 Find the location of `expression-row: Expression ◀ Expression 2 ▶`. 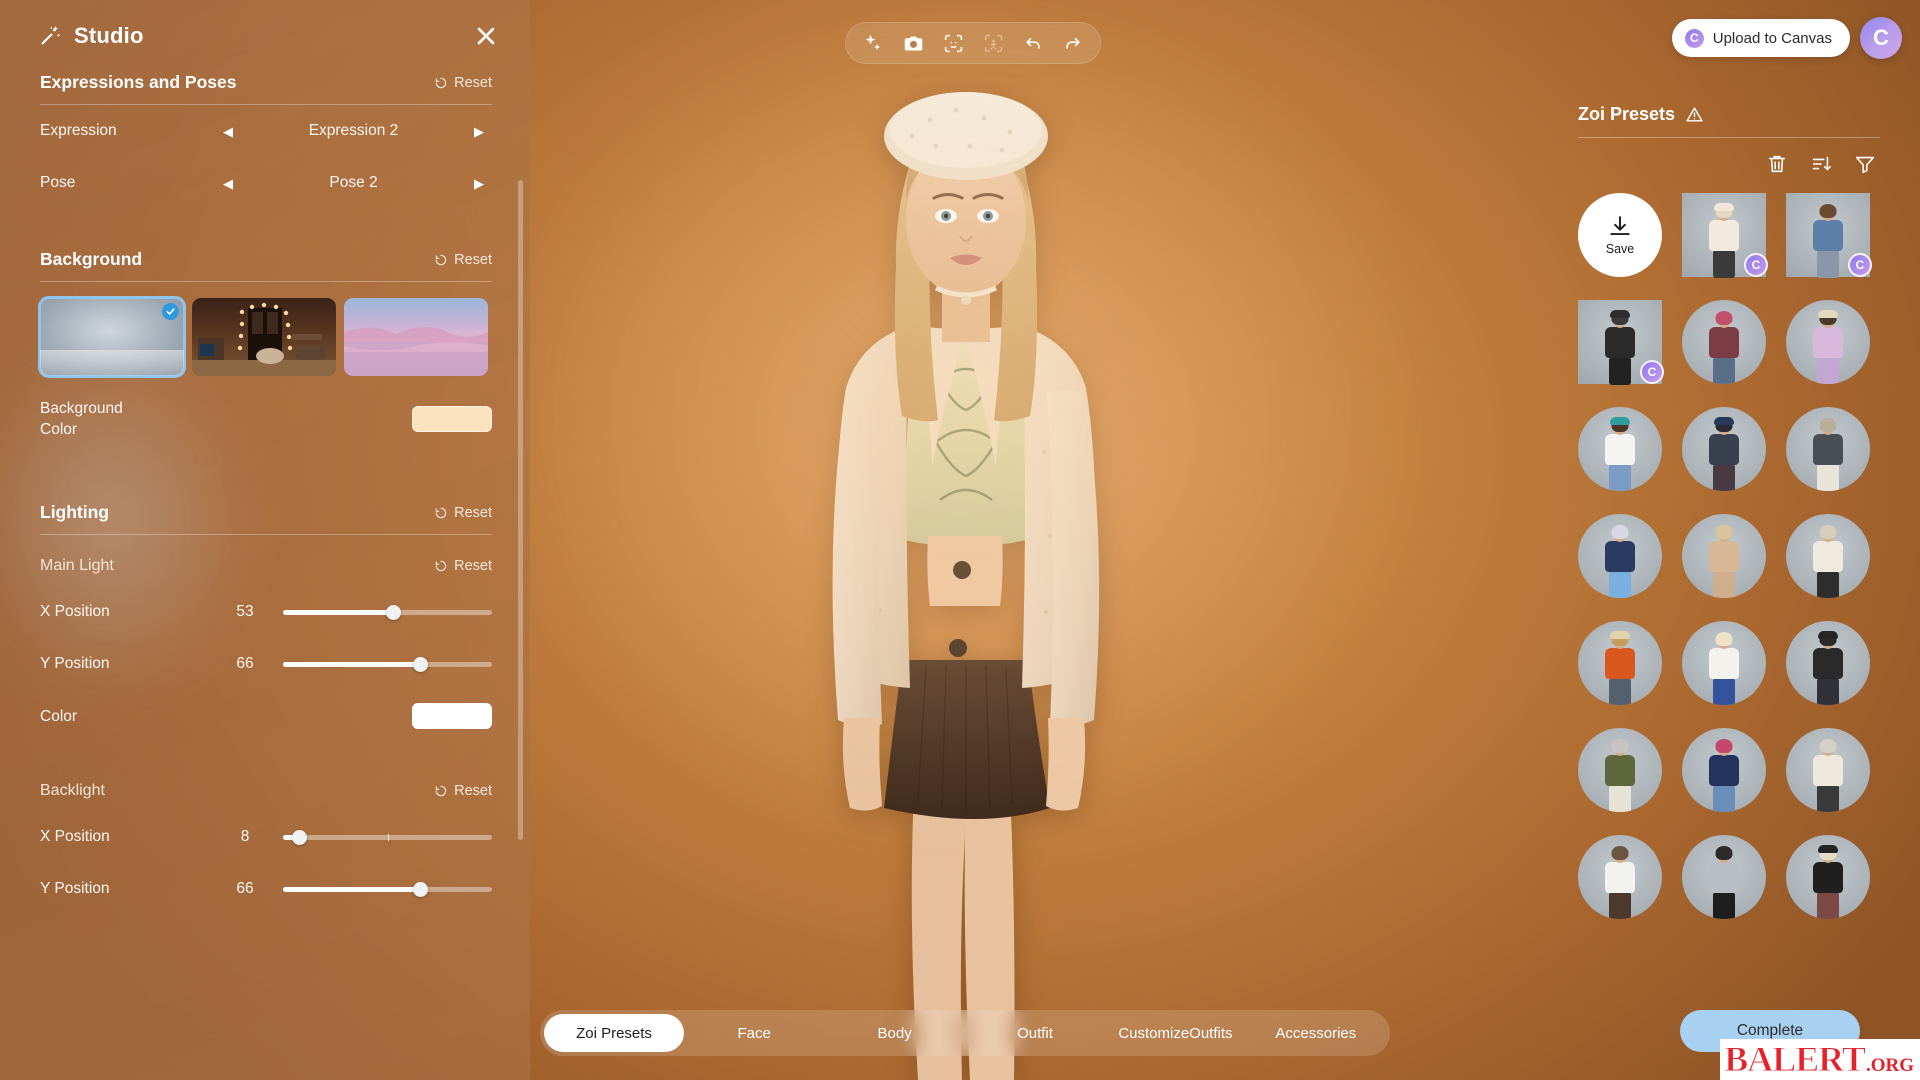

expression-row: Expression ◀ Expression 2 ▶ is located at coordinates (266, 131).